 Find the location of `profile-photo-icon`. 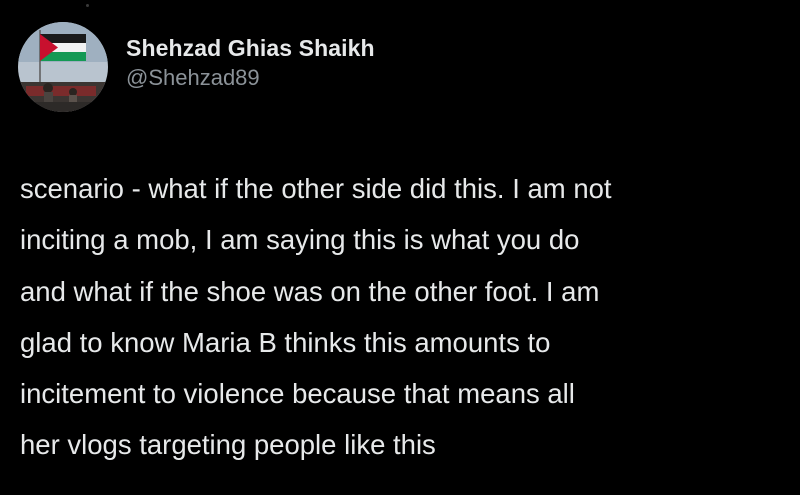

profile-photo-icon is located at coordinates (63, 67).